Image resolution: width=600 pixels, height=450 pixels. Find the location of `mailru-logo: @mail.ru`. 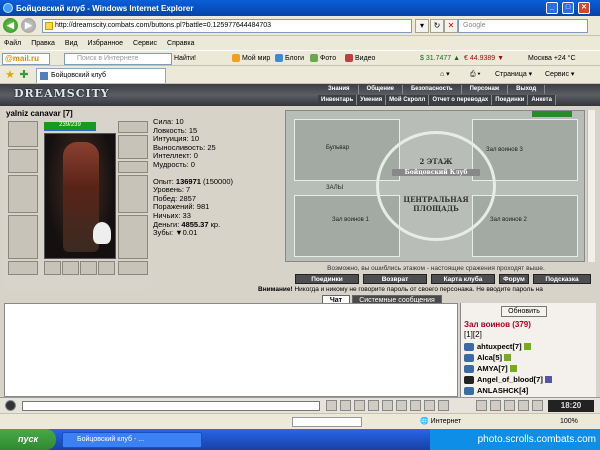

mailru-logo: @mail.ru is located at coordinates (26, 59).